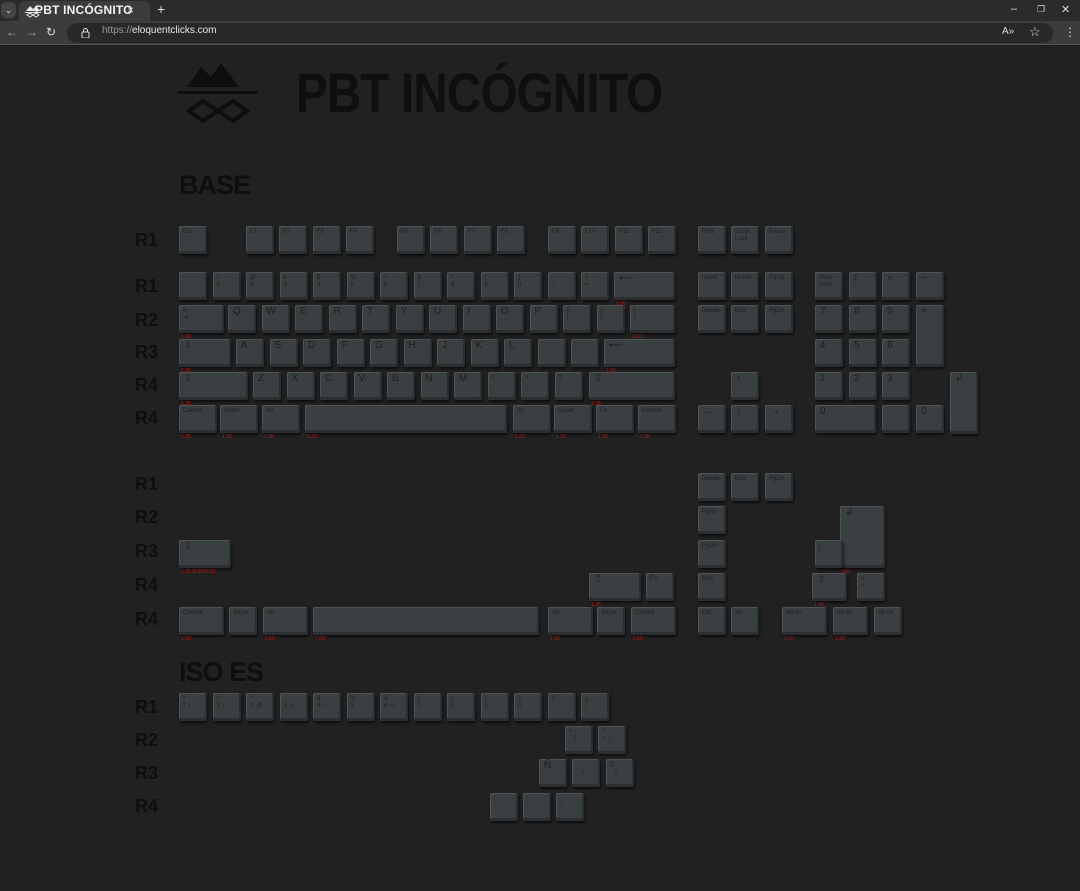  I want to click on keycap-legend: ^ 6, so click(386, 281).